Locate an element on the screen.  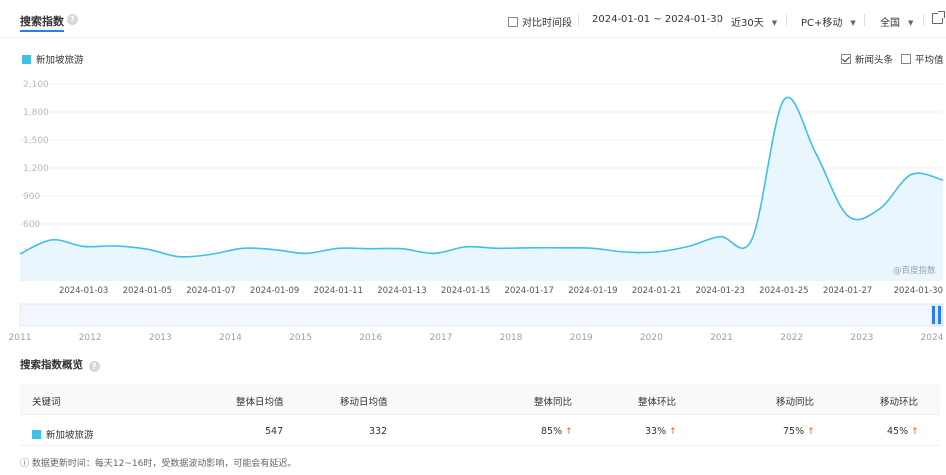
date-range-picker: 2024-01-01 ~ 2024-01-30 is located at coordinates (657, 19).